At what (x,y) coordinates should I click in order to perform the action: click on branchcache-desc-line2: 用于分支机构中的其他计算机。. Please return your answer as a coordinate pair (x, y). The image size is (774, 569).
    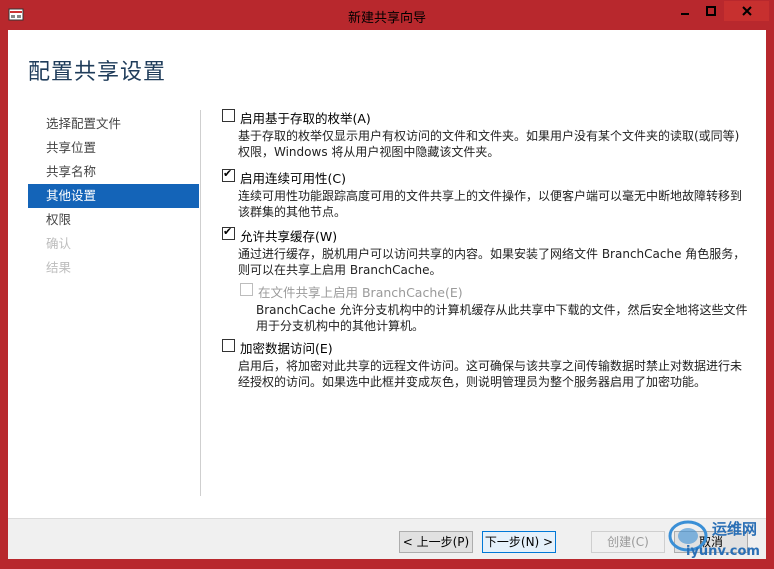
    Looking at the image, I should click on (340, 326).